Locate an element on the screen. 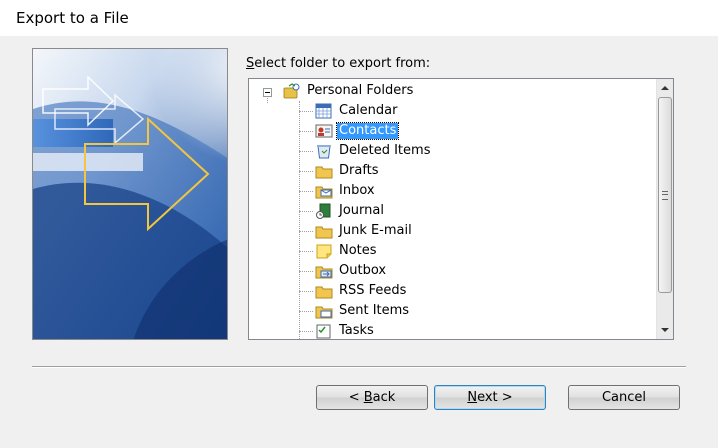 Image resolution: width=718 pixels, height=448 pixels. title-bar: Export to a File is located at coordinates (359, 18).